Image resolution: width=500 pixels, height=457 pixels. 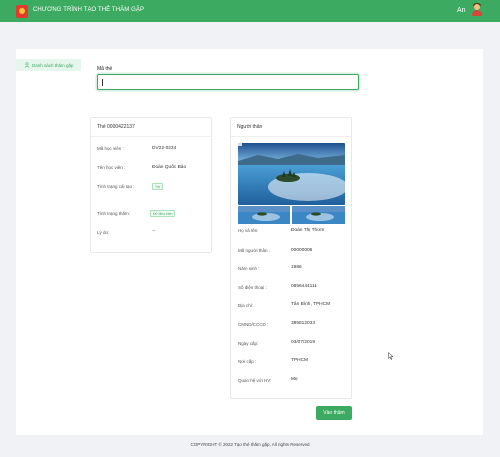 I want to click on relative-photo, so click(x=291, y=174).